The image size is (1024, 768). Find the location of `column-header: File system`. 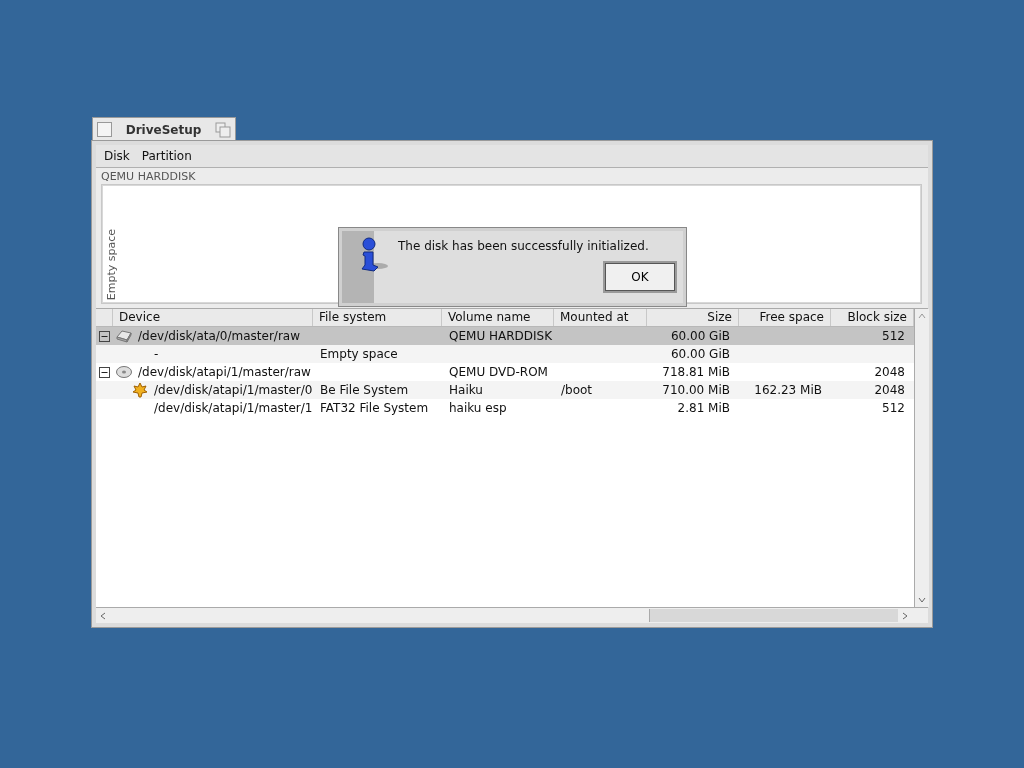

column-header: File system is located at coordinates (377, 317).